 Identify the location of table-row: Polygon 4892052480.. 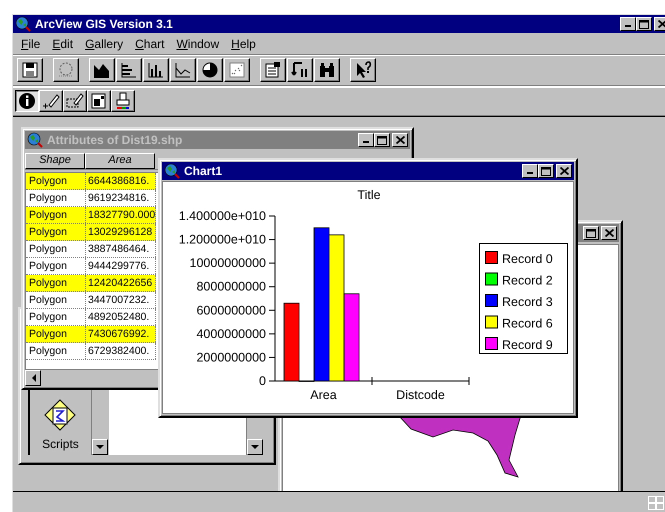
(91, 317).